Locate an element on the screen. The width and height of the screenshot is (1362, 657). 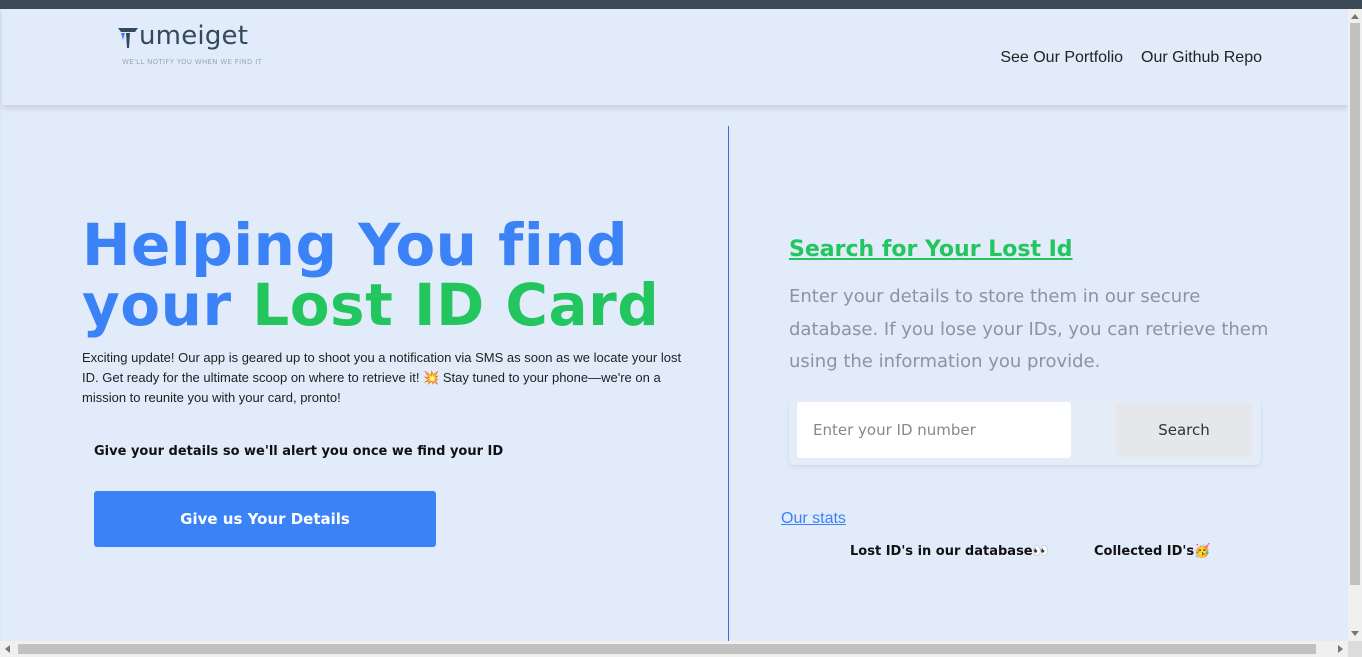
search-form: Search is located at coordinates (1025, 432).